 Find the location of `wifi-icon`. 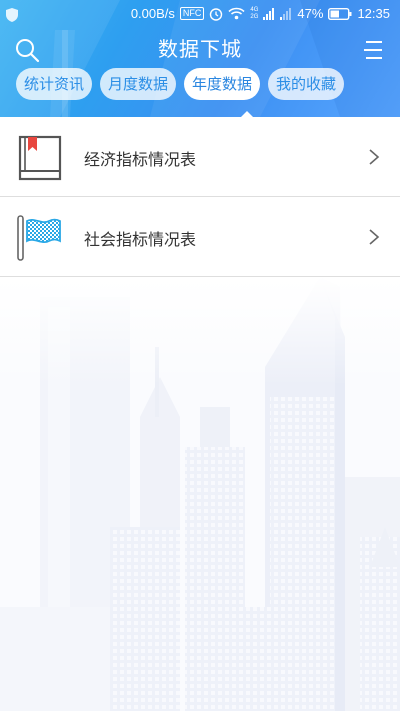

wifi-icon is located at coordinates (236, 13).